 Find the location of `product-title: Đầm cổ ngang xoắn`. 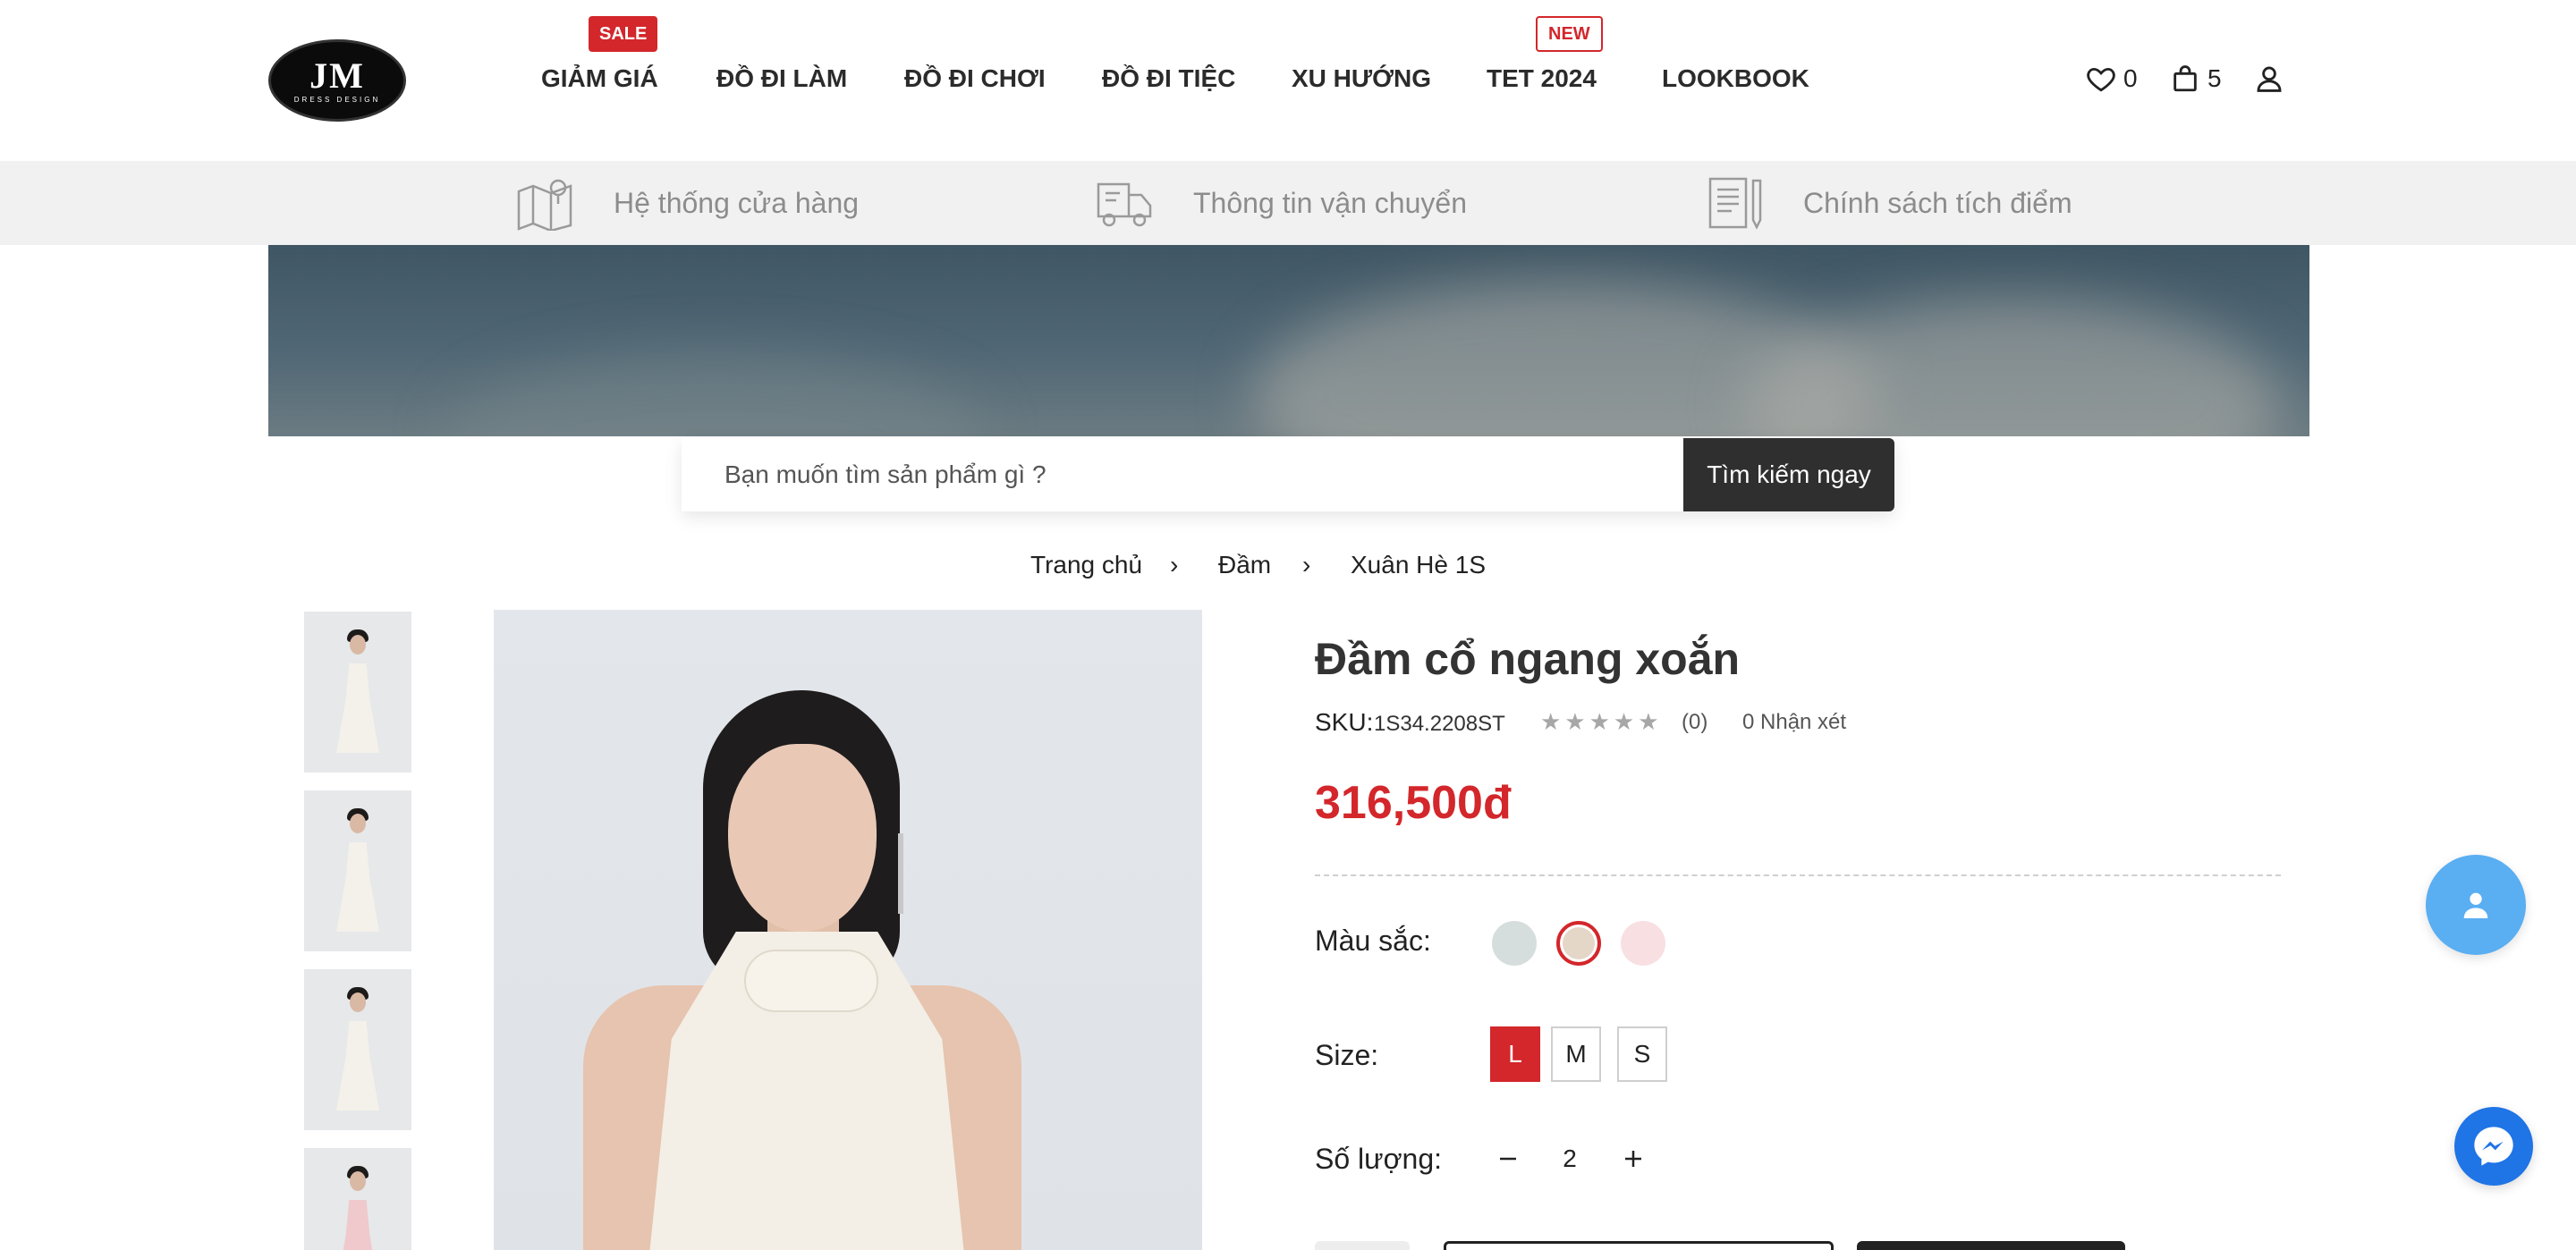

product-title: Đầm cổ ngang xoắn is located at coordinates (1528, 659).